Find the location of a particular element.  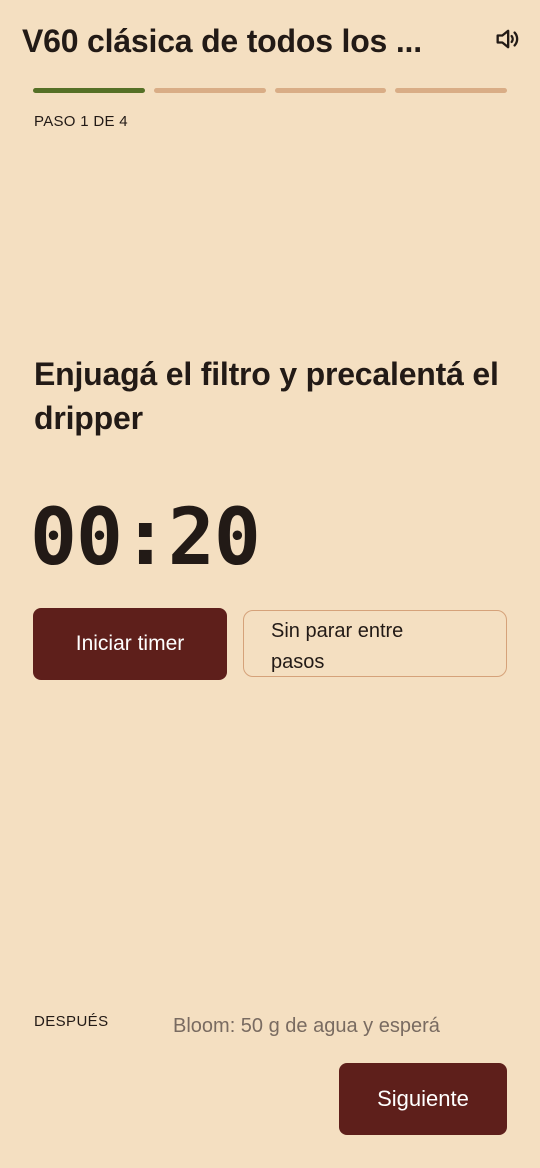

step-counter: PASO 1 DE 4 is located at coordinates (81, 121).